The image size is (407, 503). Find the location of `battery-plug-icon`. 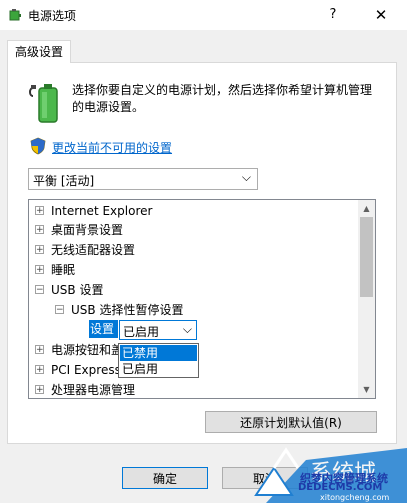

battery-plug-icon is located at coordinates (43, 103).